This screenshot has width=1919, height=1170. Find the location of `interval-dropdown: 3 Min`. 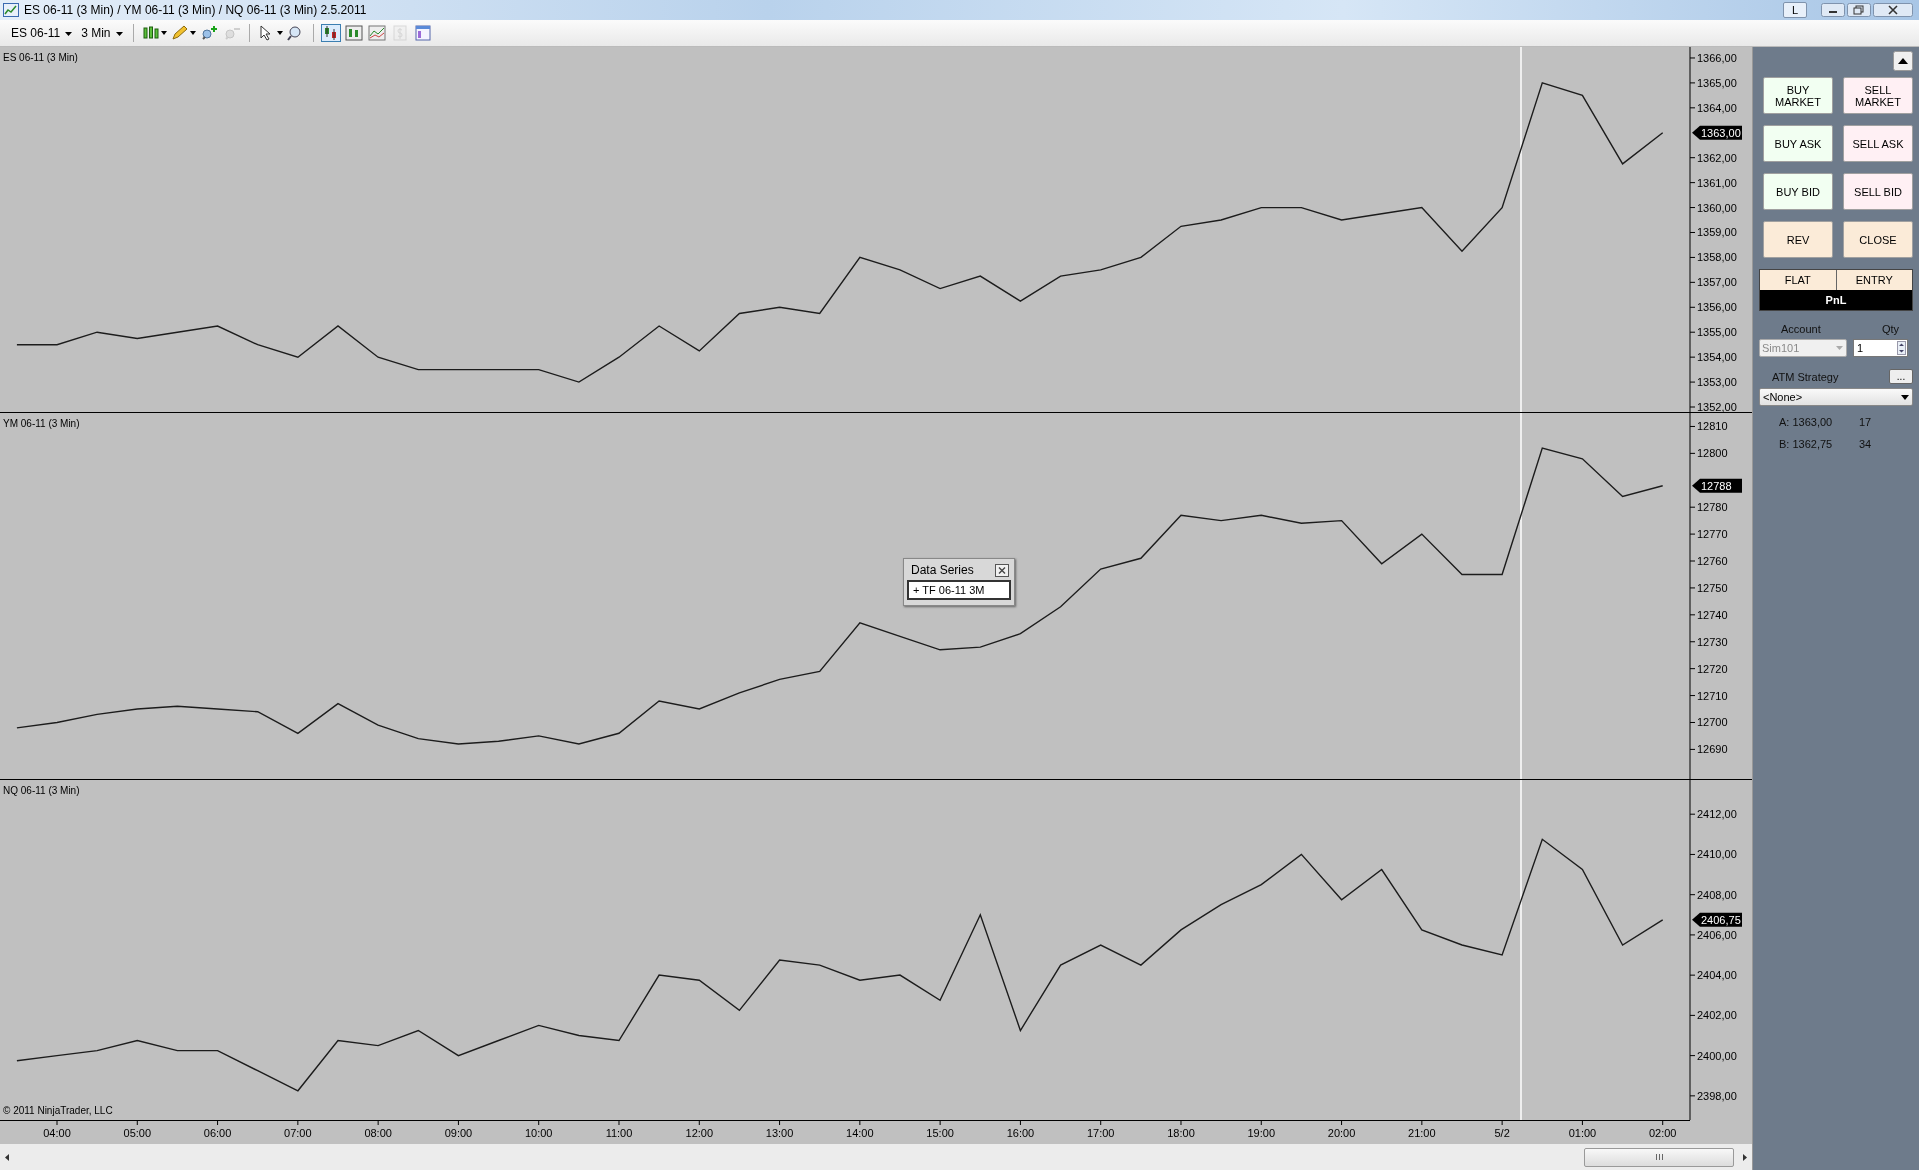

interval-dropdown: 3 Min is located at coordinates (102, 33).